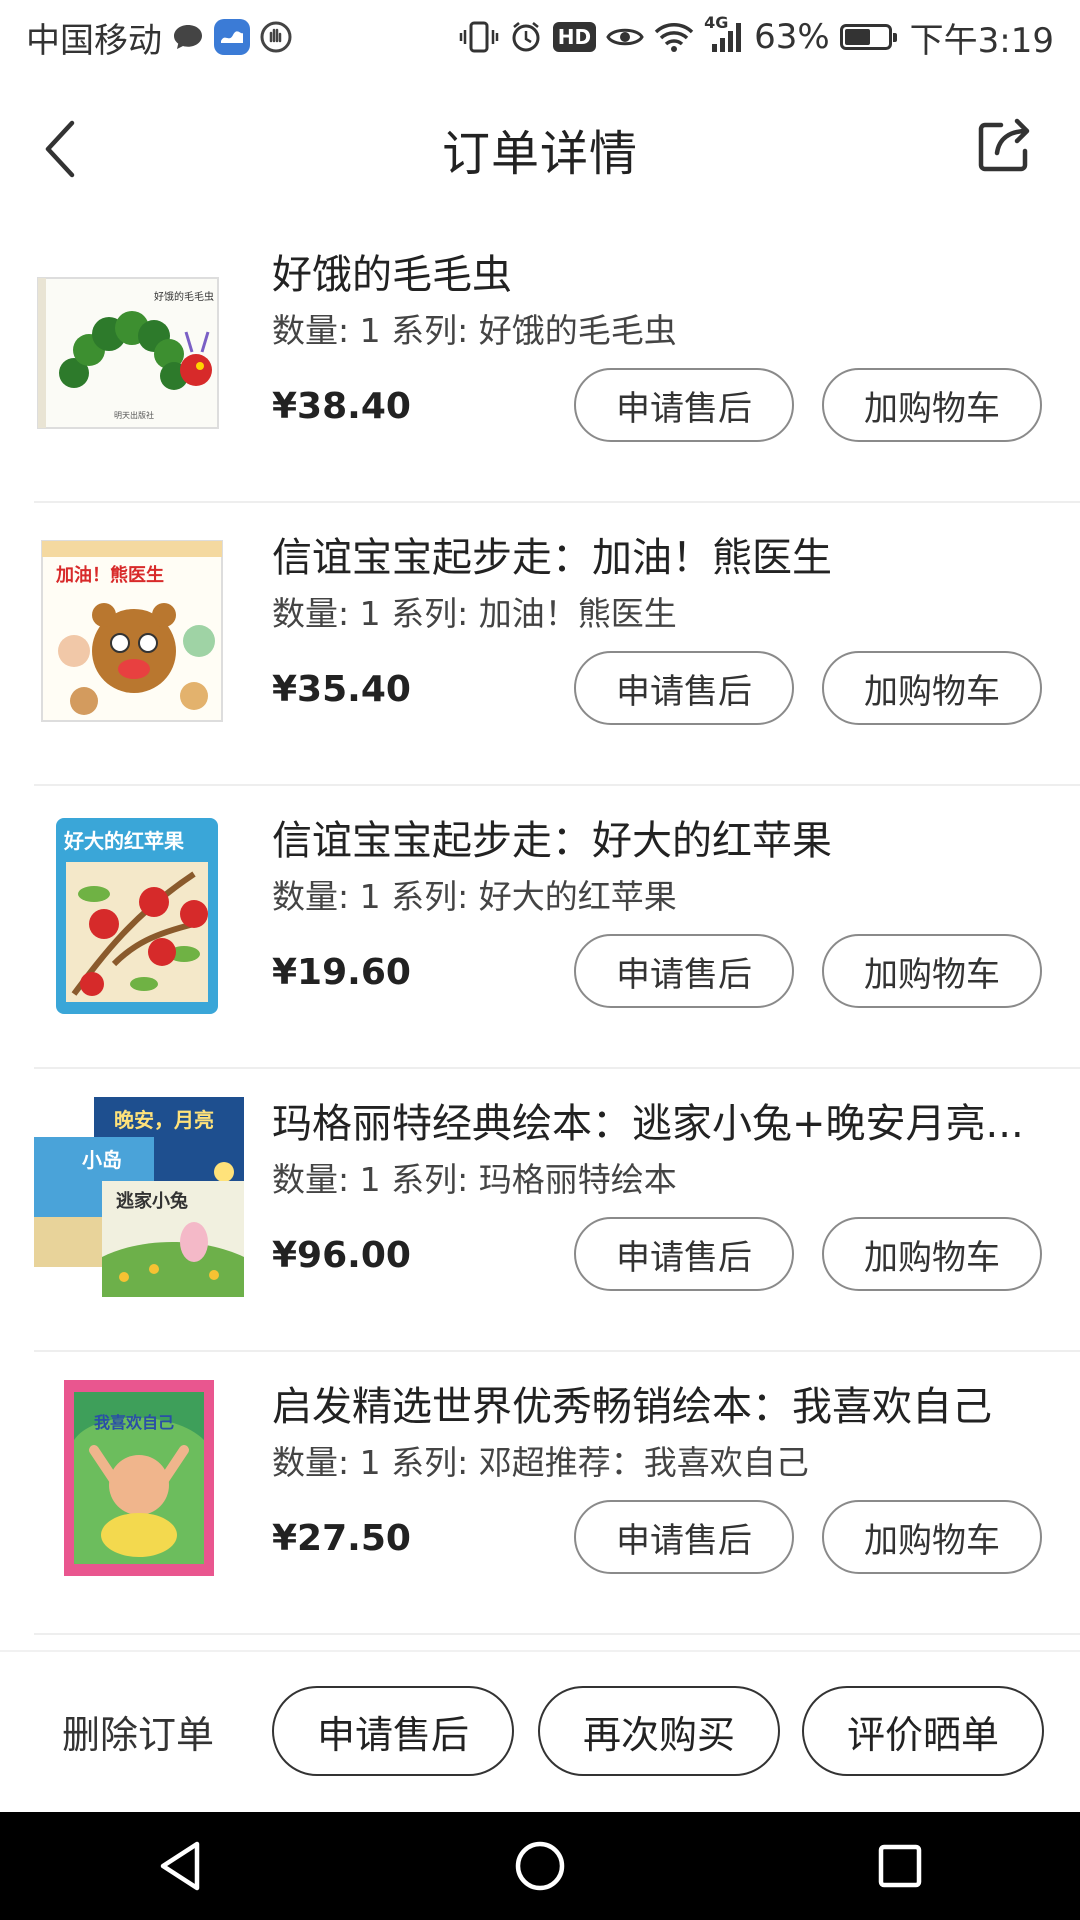  What do you see at coordinates (138, 1731) in the screenshot?
I see `delete-order-button: 删除订单` at bounding box center [138, 1731].